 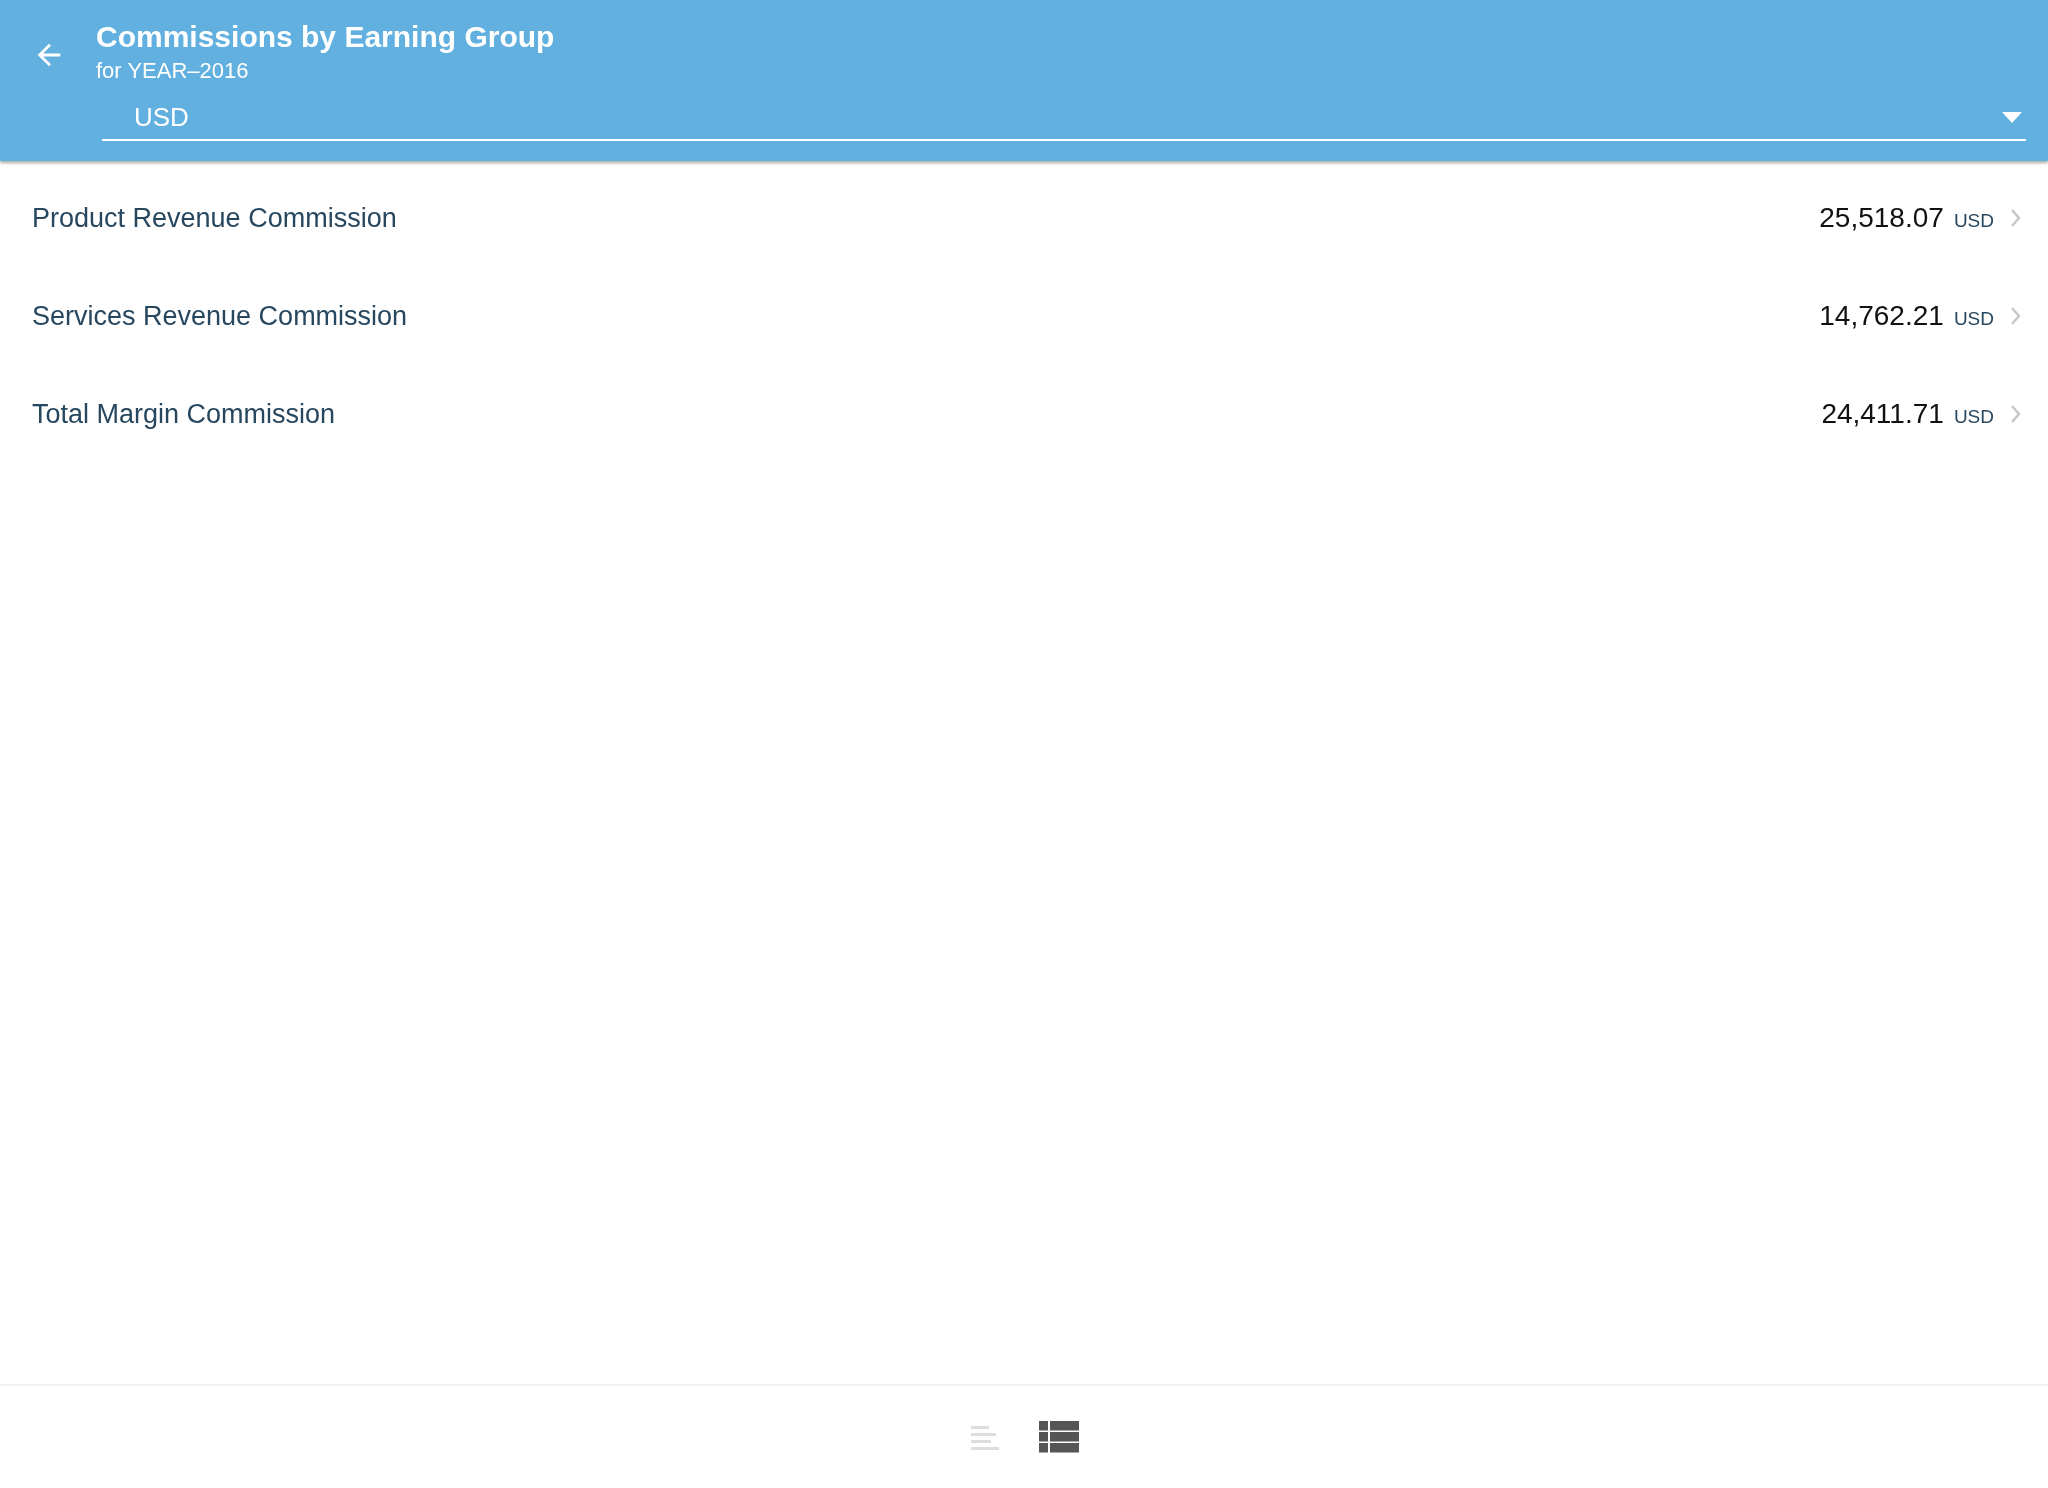 What do you see at coordinates (220, 316) in the screenshot?
I see `commission-label: Services Revenue Commission` at bounding box center [220, 316].